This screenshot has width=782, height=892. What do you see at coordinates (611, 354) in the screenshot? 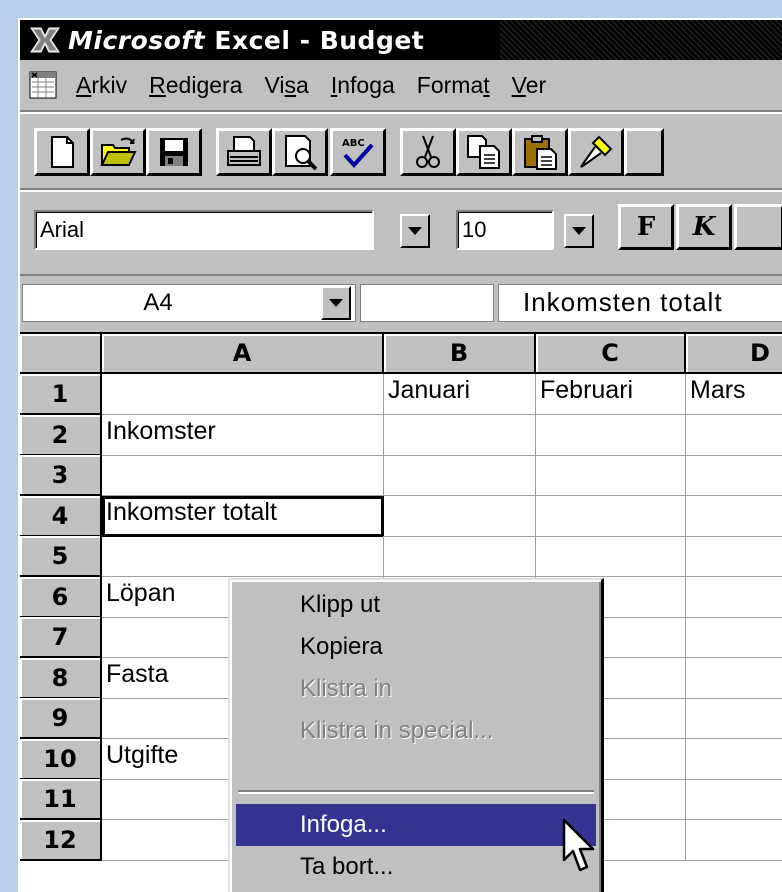
I see `column-header-c: C` at bounding box center [611, 354].